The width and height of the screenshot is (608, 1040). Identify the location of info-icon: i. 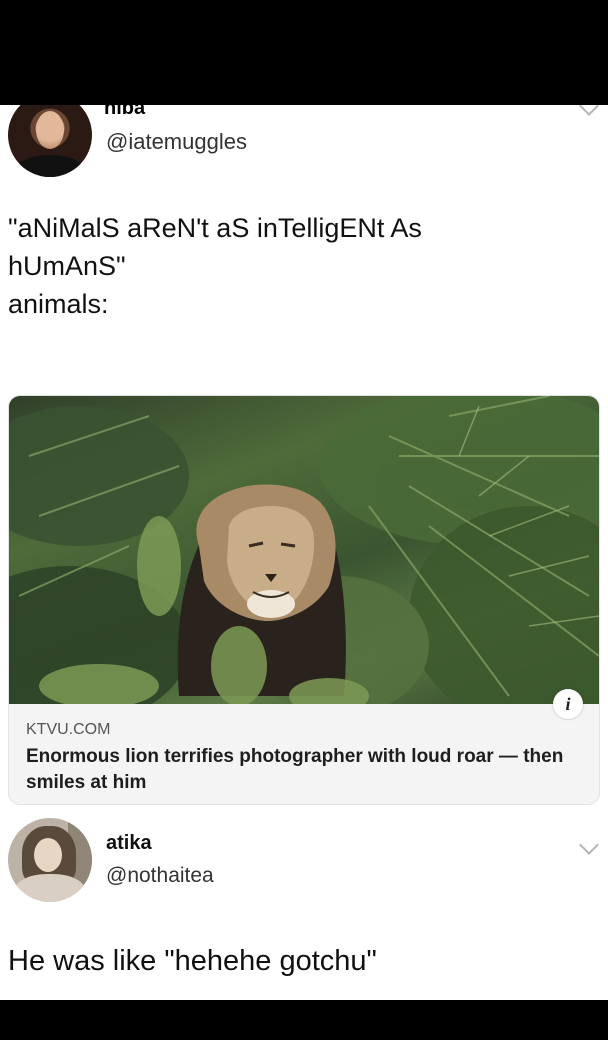
(568, 704).